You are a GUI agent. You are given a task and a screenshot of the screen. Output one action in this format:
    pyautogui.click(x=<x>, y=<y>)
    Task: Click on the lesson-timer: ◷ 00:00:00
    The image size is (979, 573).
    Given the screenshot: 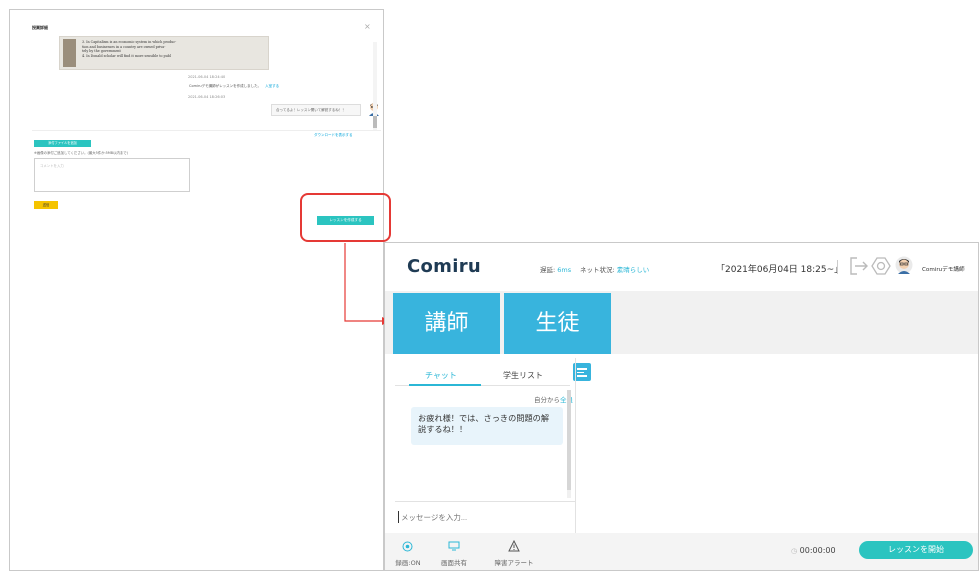 What is the action you would take?
    pyautogui.click(x=813, y=550)
    